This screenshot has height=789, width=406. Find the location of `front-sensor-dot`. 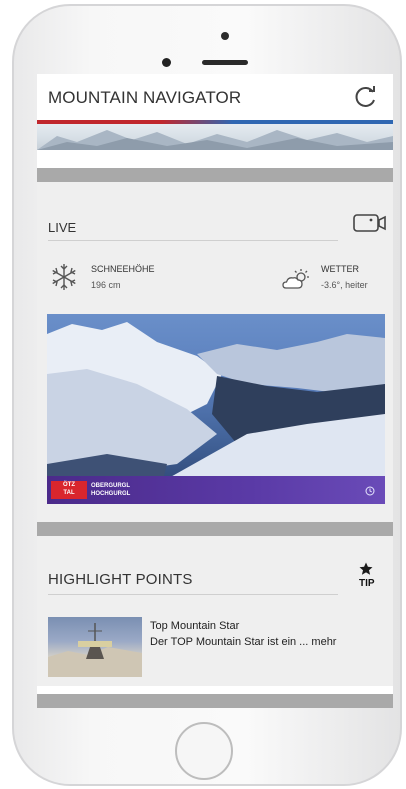

front-sensor-dot is located at coordinates (225, 36).